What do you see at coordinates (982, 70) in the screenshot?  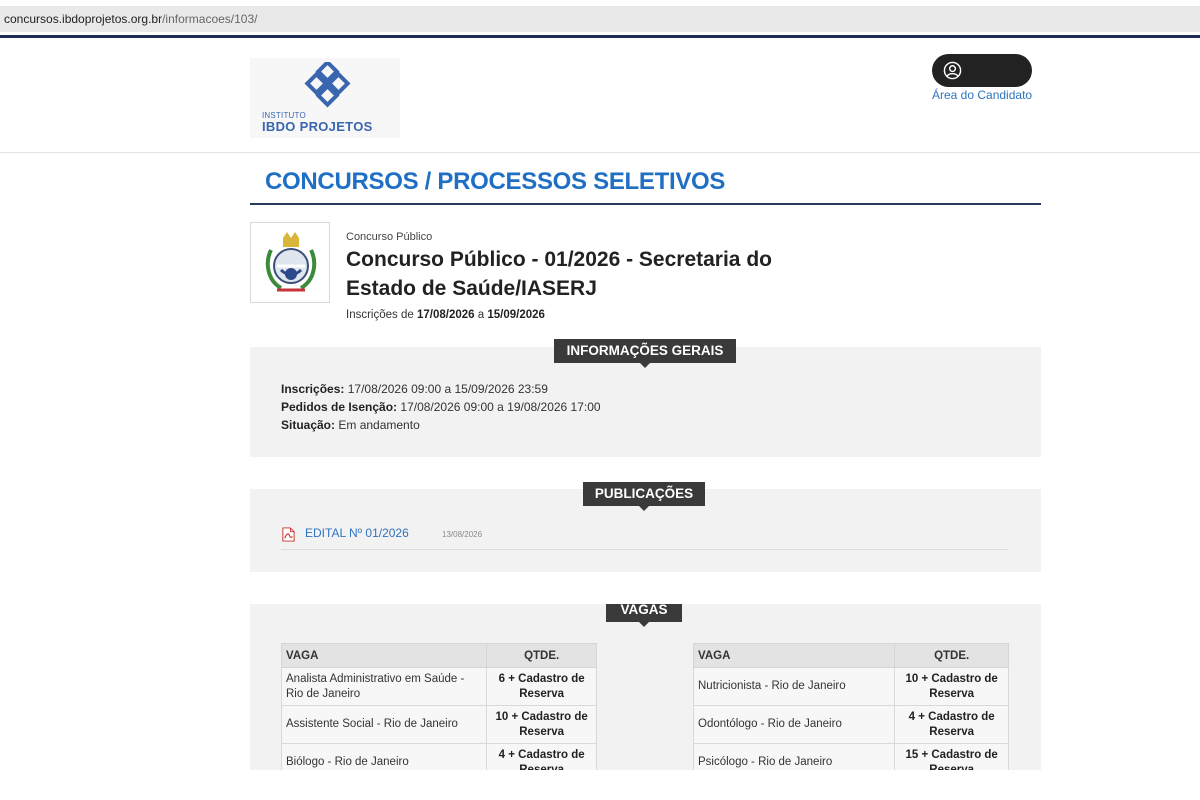 I see `candidate-area-button` at bounding box center [982, 70].